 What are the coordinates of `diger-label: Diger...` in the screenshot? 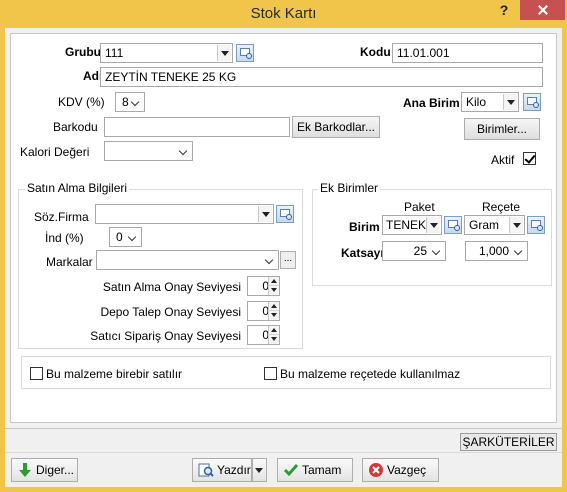 It's located at (55, 470).